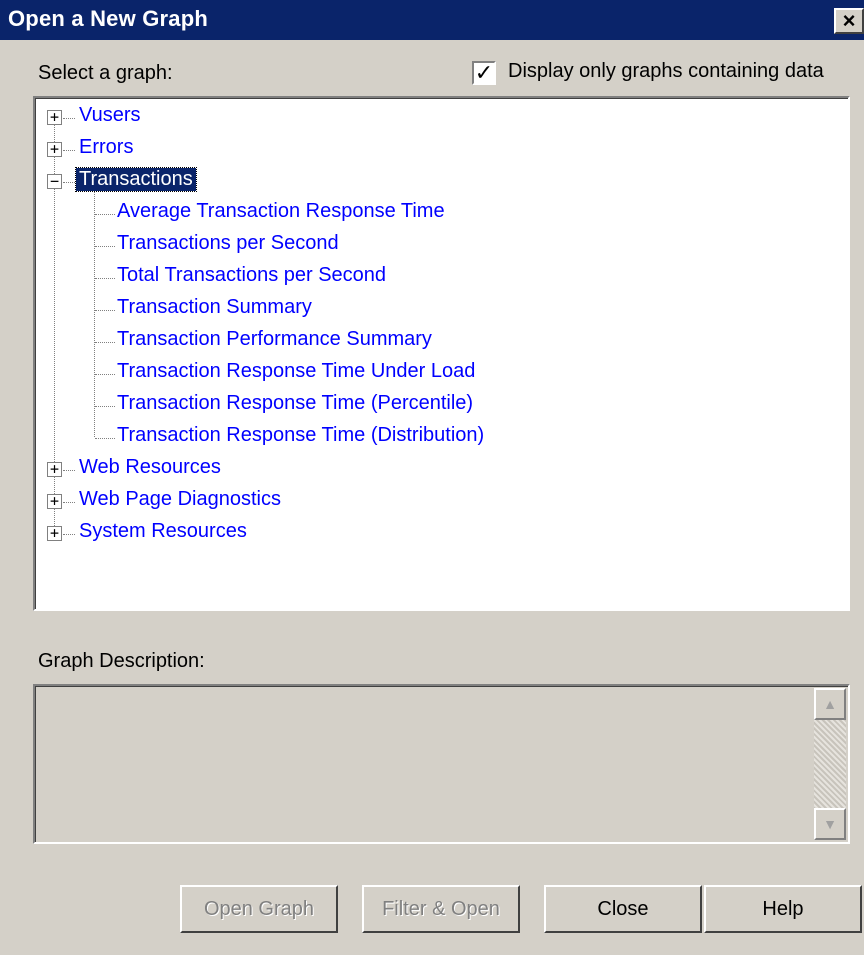 The height and width of the screenshot is (955, 864). What do you see at coordinates (623, 909) in the screenshot?
I see `close-button: Close` at bounding box center [623, 909].